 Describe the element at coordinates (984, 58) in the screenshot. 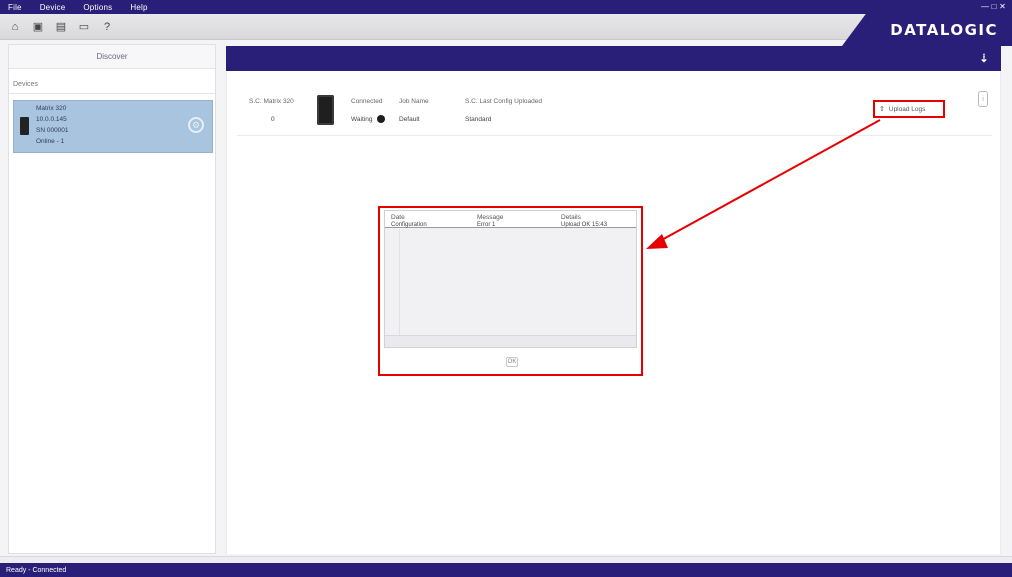

I see `download-icon: ⇣` at that location.